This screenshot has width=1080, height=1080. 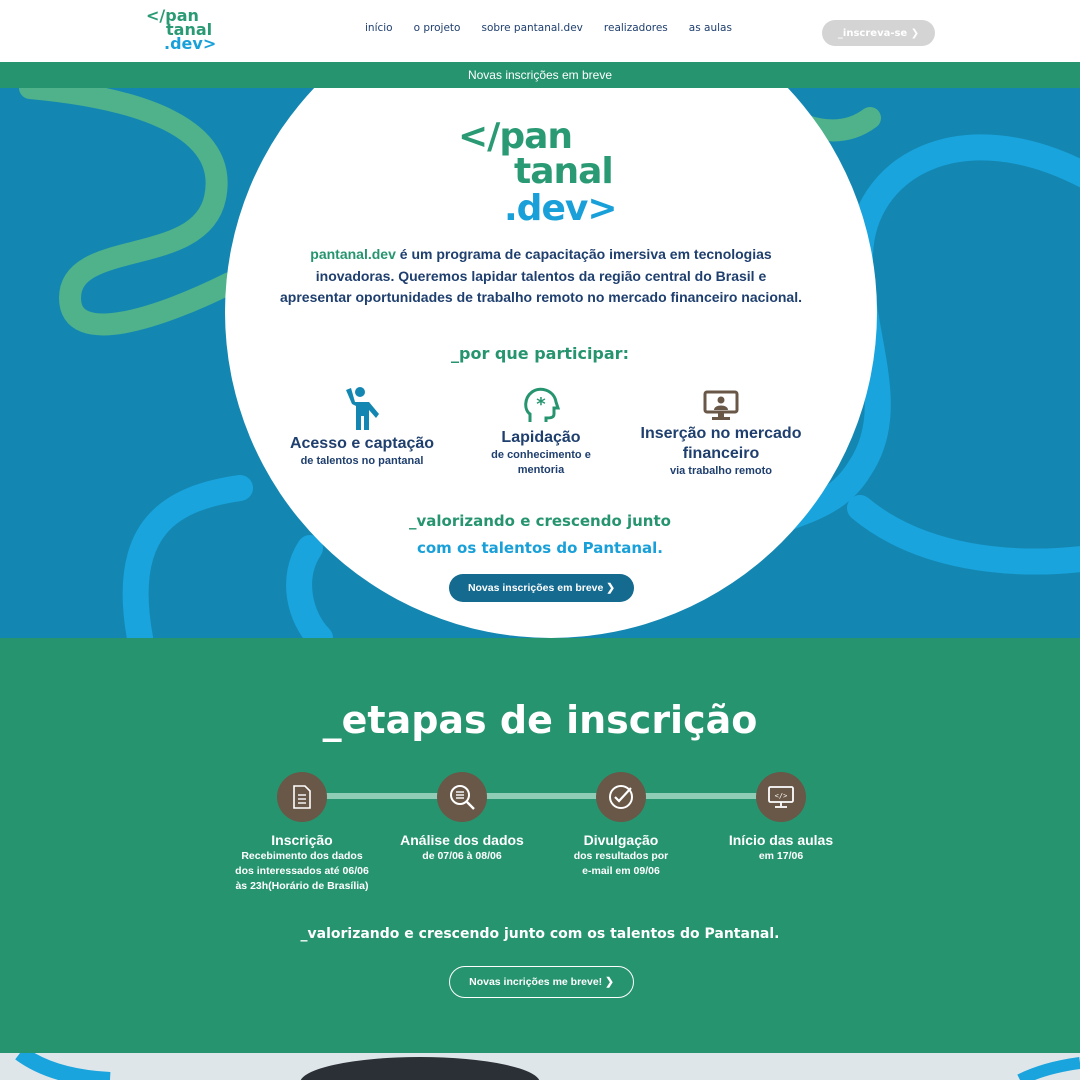 I want to click on check-circle-icon, so click(x=621, y=797).